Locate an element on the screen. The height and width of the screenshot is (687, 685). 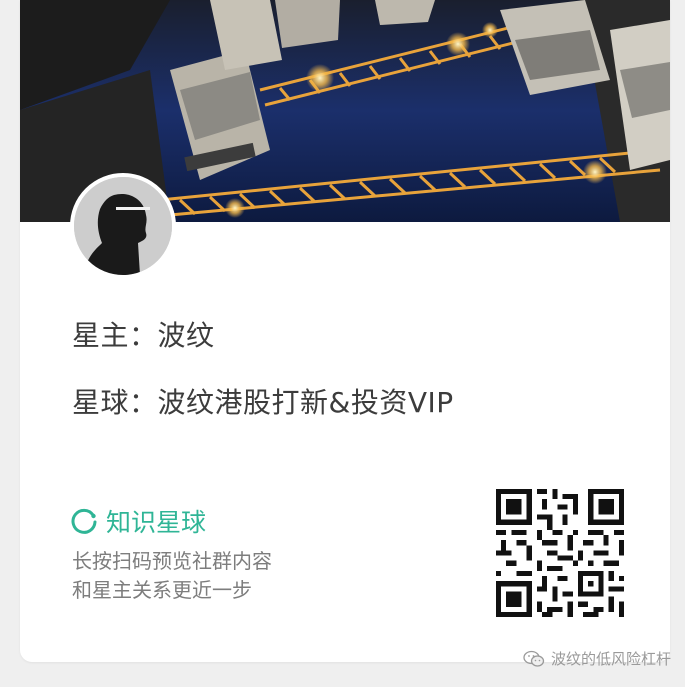
watermark-text: 波纹的低风险杠杆 is located at coordinates (610, 659).